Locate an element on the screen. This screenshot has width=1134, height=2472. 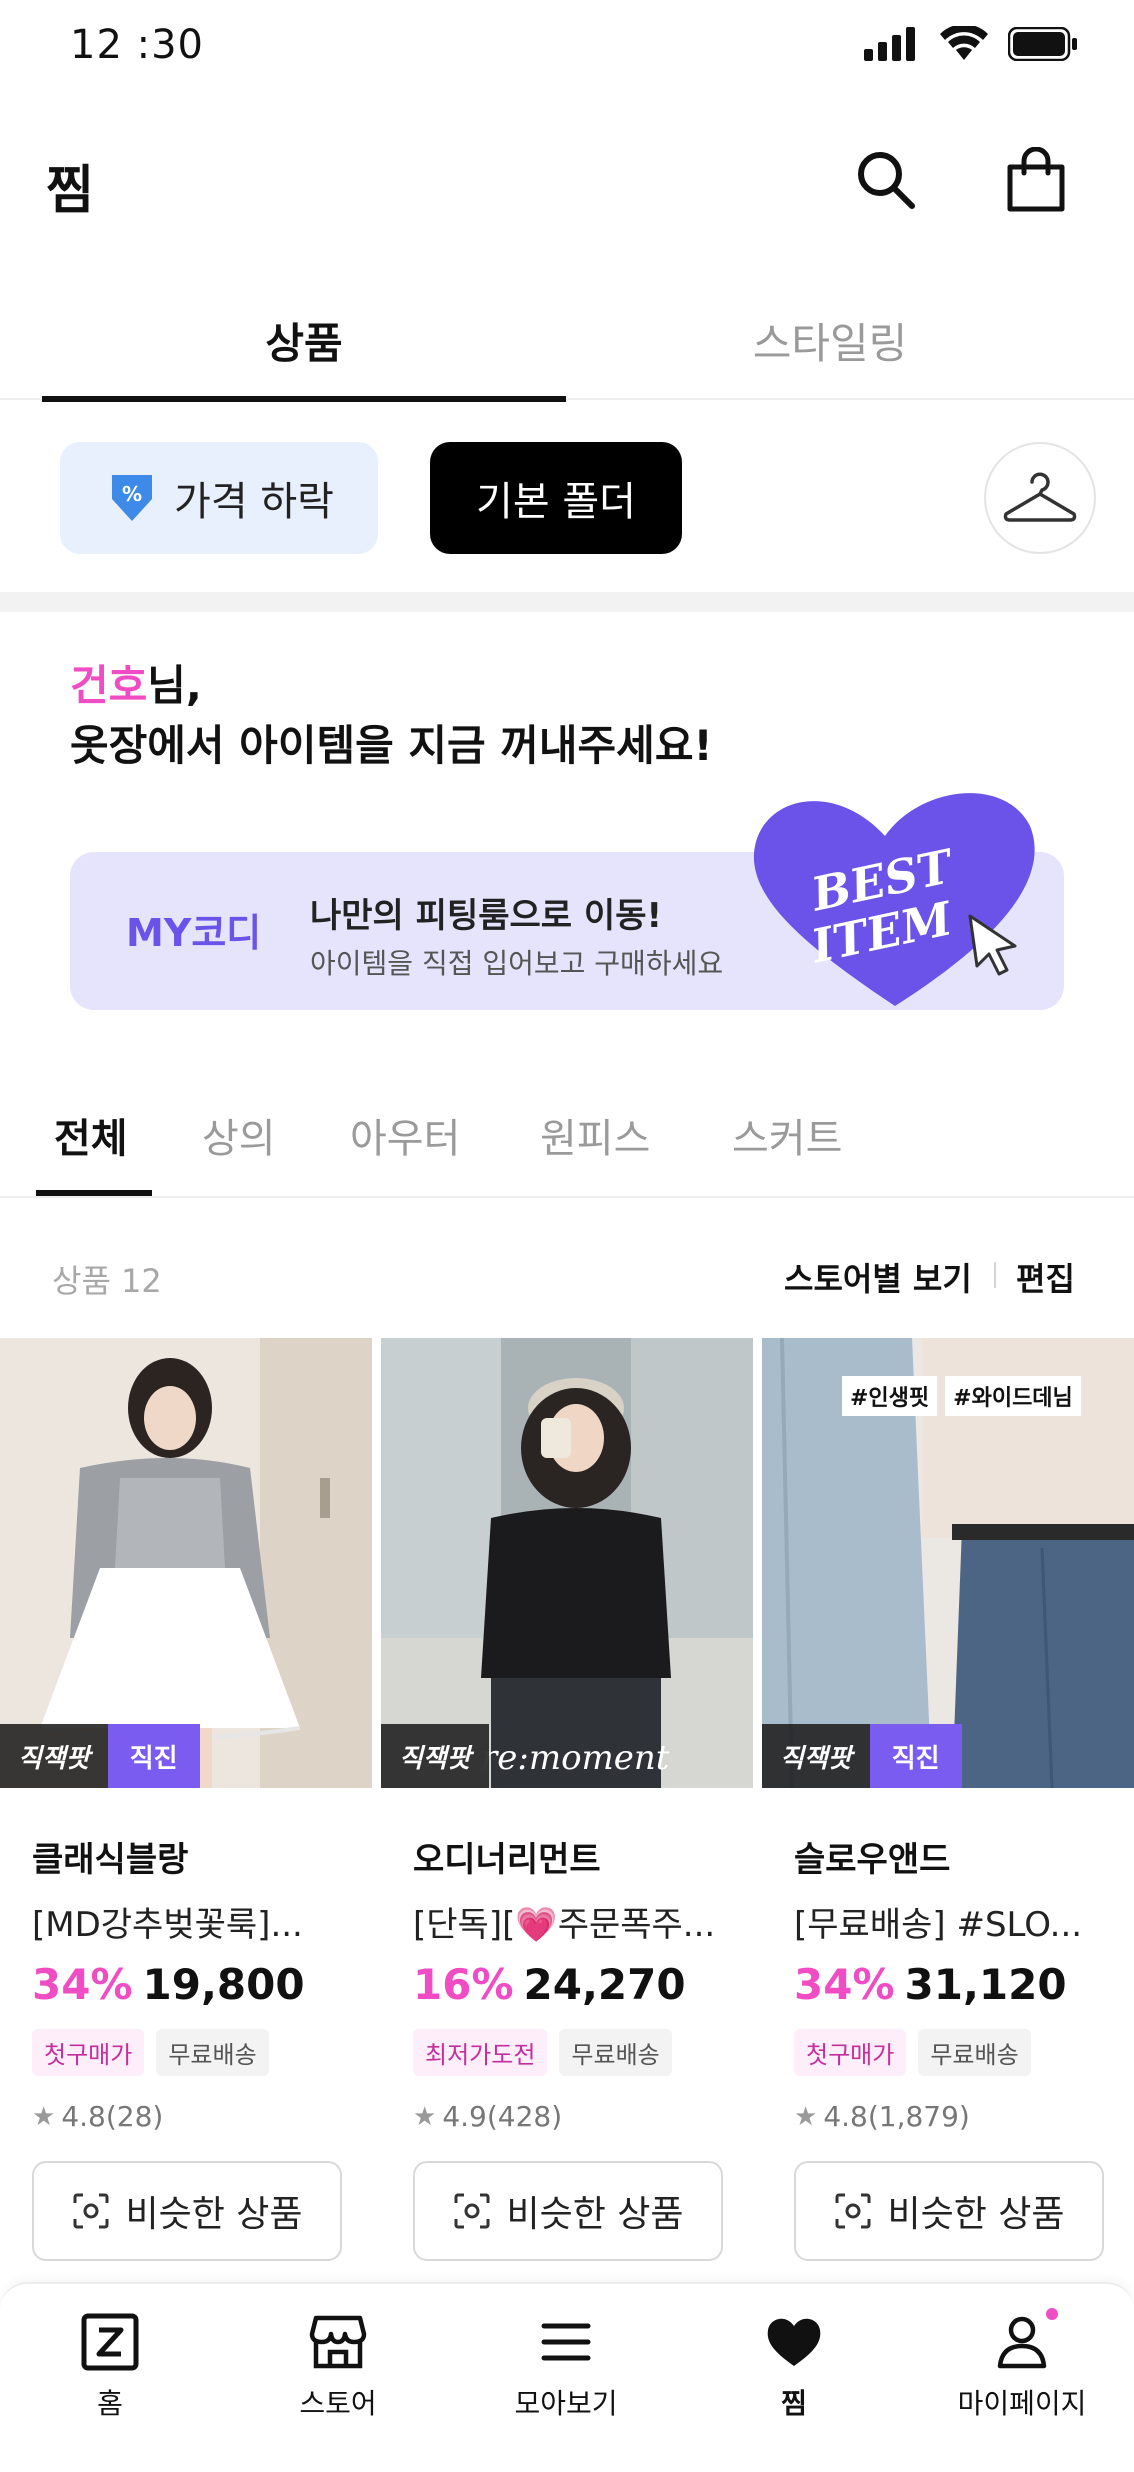
tab-products: 상품 is located at coordinates (304, 341).